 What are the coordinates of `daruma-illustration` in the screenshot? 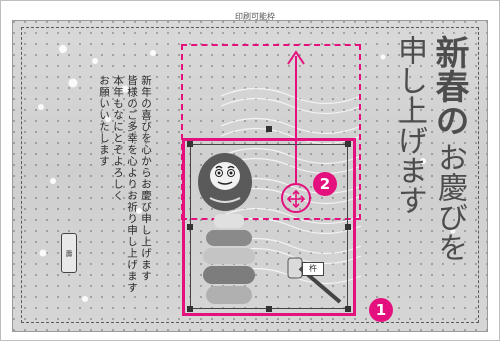 It's located at (225, 182).